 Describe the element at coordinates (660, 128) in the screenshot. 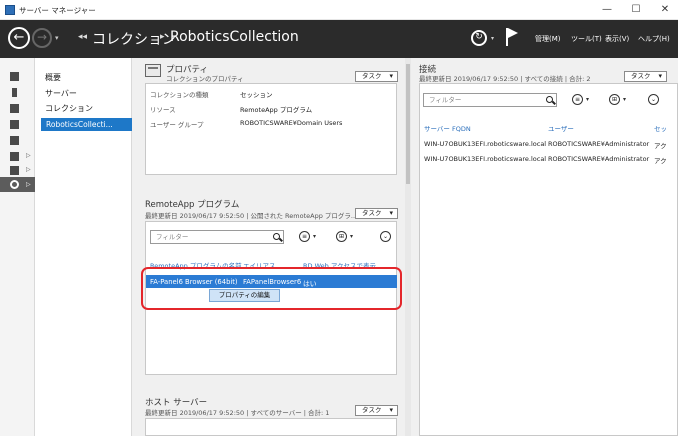

I see `col-session: セッ` at that location.